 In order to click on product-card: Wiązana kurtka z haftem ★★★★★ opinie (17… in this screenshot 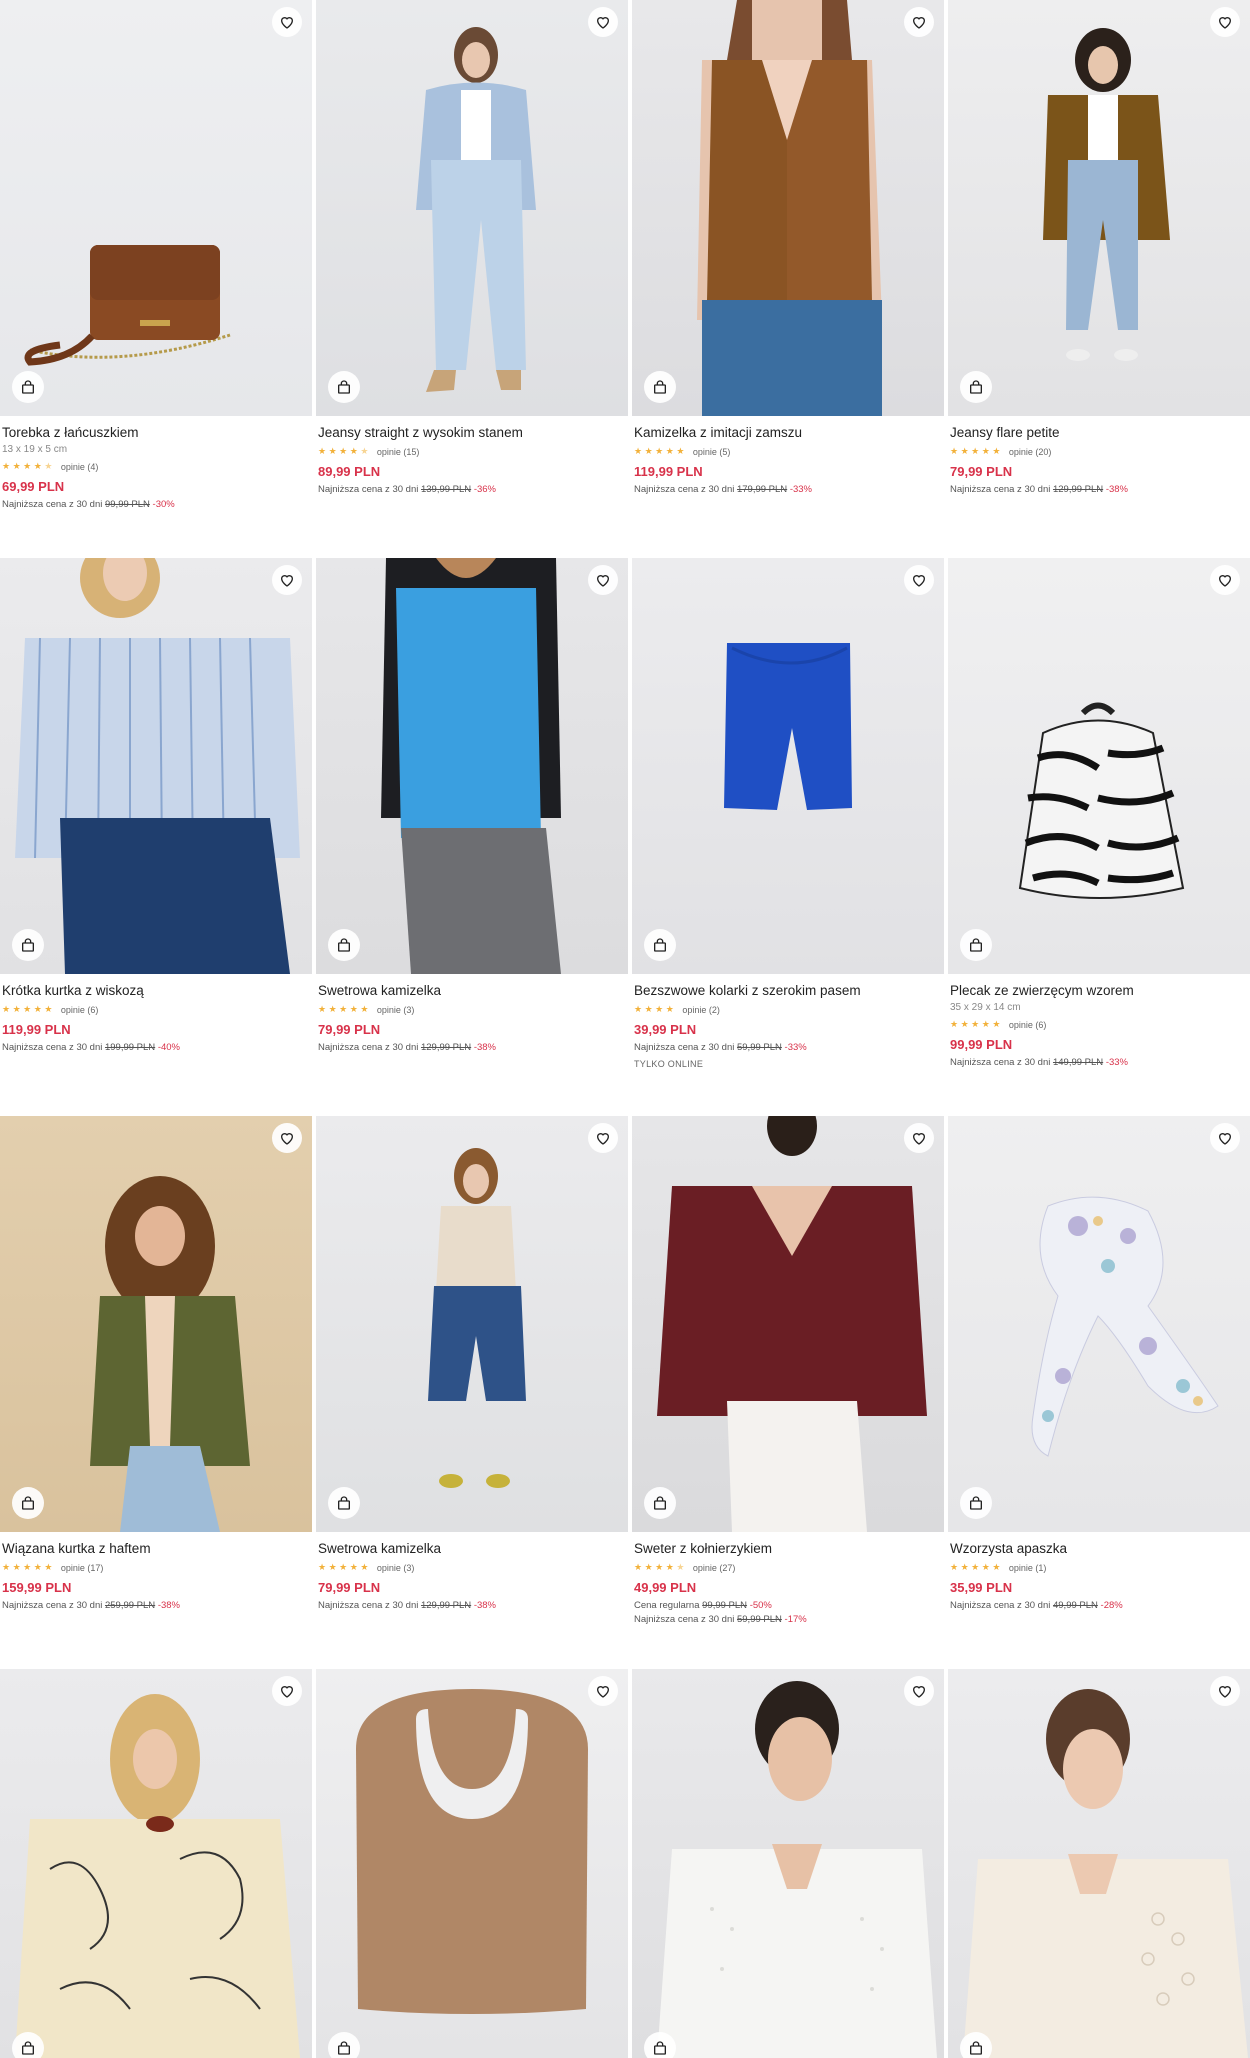, I will do `click(156, 1364)`.